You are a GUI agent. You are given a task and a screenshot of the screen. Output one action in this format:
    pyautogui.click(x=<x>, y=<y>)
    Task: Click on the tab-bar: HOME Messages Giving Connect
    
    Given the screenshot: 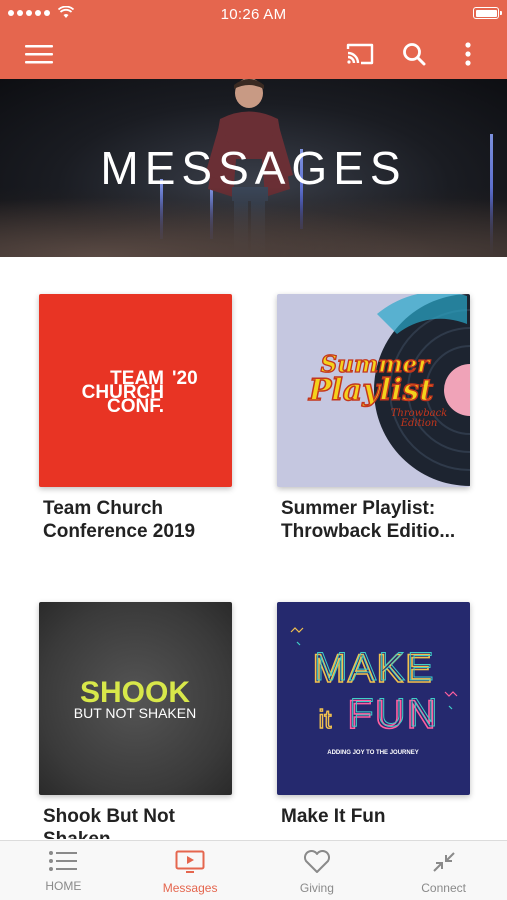 What is the action you would take?
    pyautogui.click(x=253, y=870)
    